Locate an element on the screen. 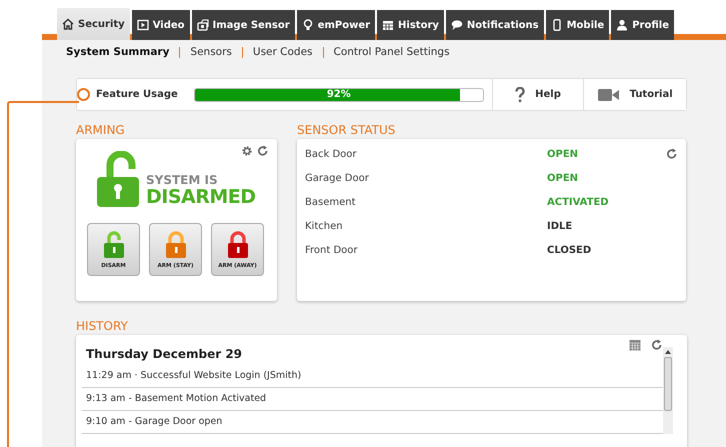 This screenshot has width=726, height=447. sensor-status: IDLE is located at coordinates (559, 226).